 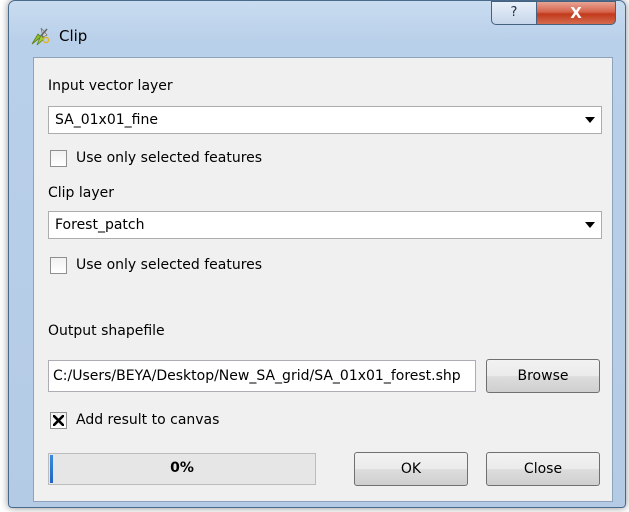 What do you see at coordinates (325, 225) in the screenshot?
I see `clip-layer-combo: Forest_patch` at bounding box center [325, 225].